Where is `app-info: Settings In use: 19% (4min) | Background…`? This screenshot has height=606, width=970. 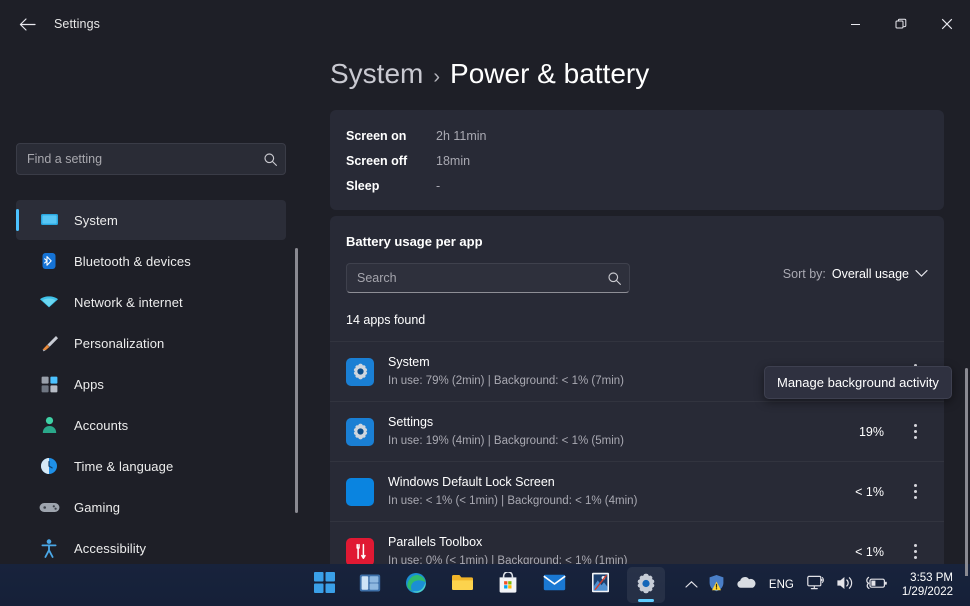 app-info: Settings In use: 19% (4min) | Background… is located at coordinates (623, 431).